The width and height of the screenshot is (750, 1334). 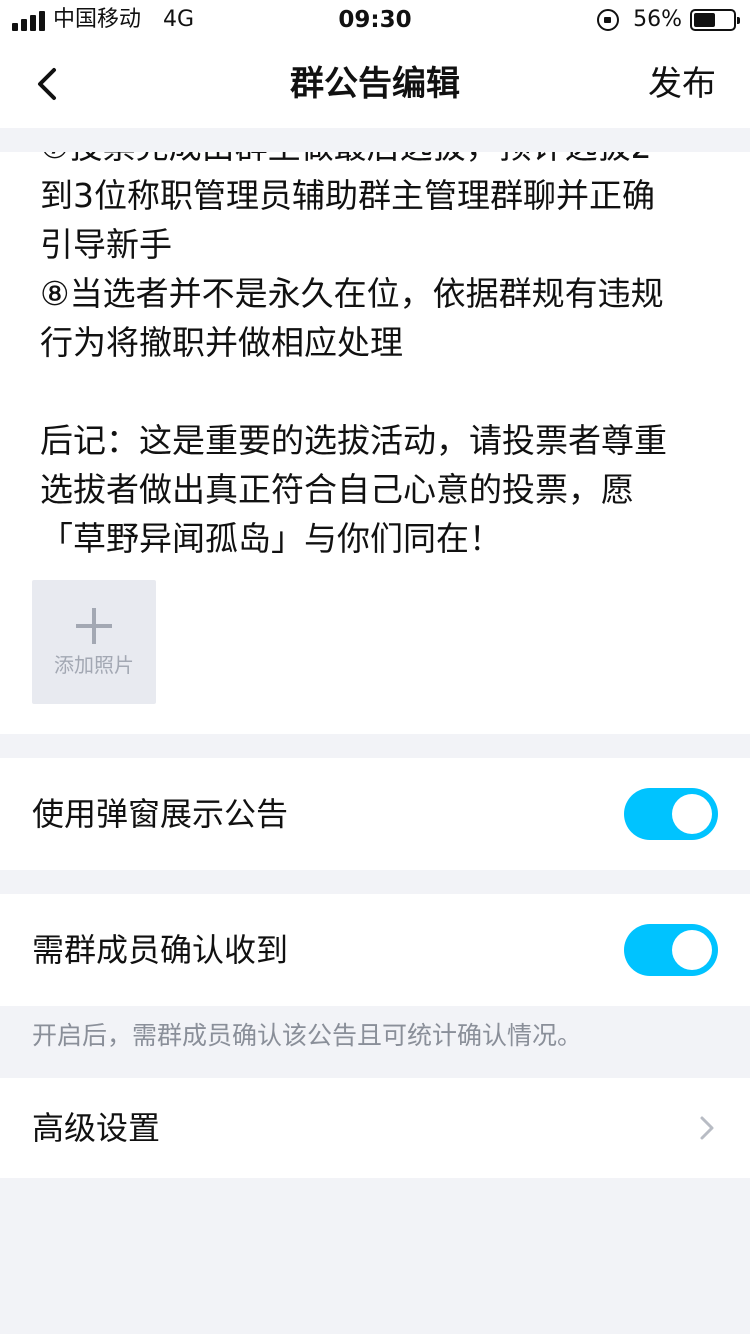 What do you see at coordinates (94, 665) in the screenshot?
I see `add-photo-label: 添加照片` at bounding box center [94, 665].